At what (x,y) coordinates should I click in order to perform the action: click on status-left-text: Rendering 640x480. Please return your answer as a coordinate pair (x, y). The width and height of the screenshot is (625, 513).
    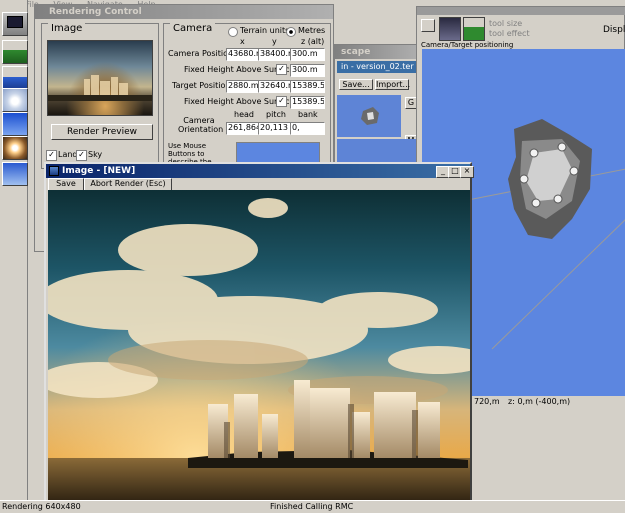
    Looking at the image, I should click on (41, 506).